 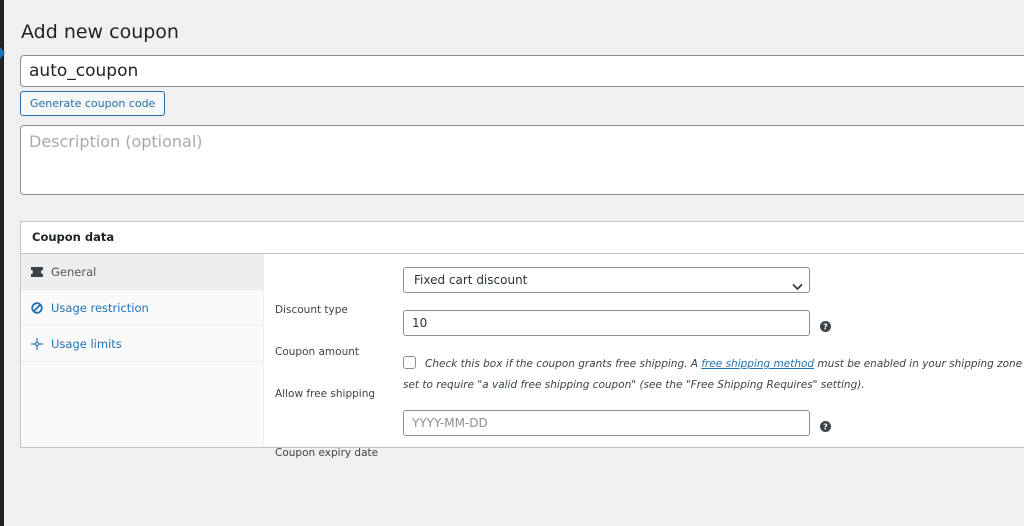 I want to click on tab-label: General, so click(x=74, y=271).